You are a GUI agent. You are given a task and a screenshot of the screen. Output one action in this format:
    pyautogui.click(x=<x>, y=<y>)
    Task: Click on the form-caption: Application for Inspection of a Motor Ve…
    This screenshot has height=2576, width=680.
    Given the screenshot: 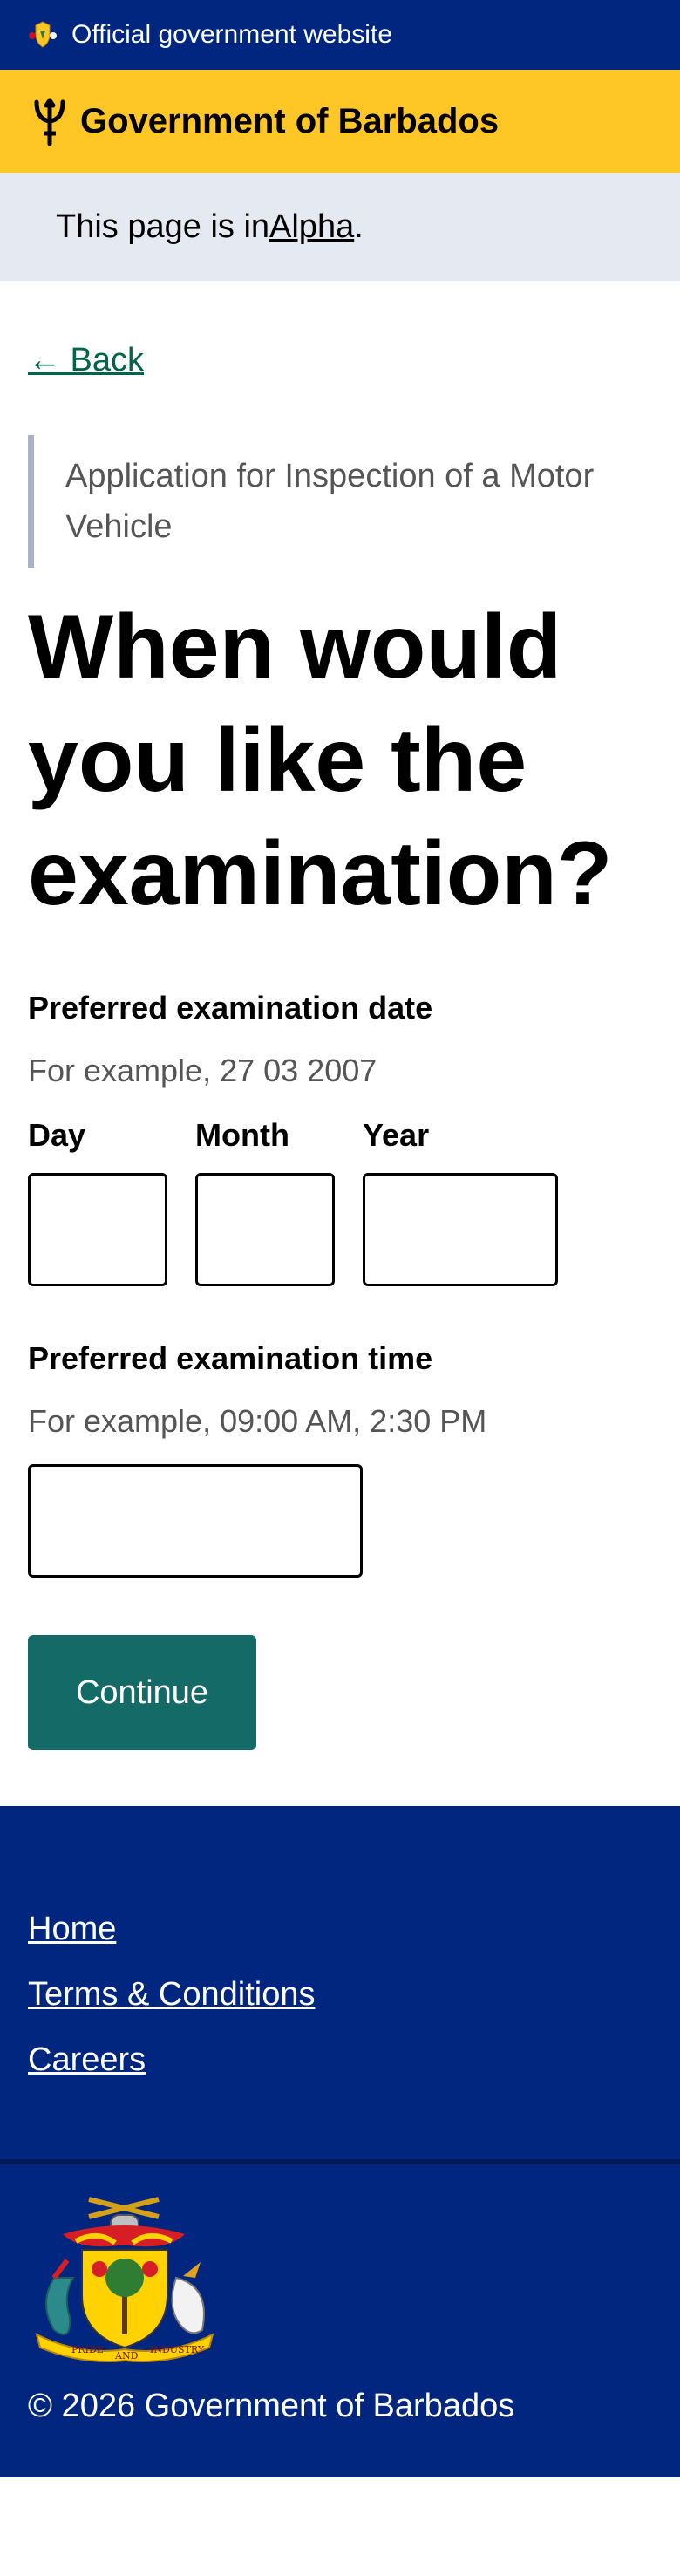 What is the action you would take?
    pyautogui.click(x=340, y=501)
    